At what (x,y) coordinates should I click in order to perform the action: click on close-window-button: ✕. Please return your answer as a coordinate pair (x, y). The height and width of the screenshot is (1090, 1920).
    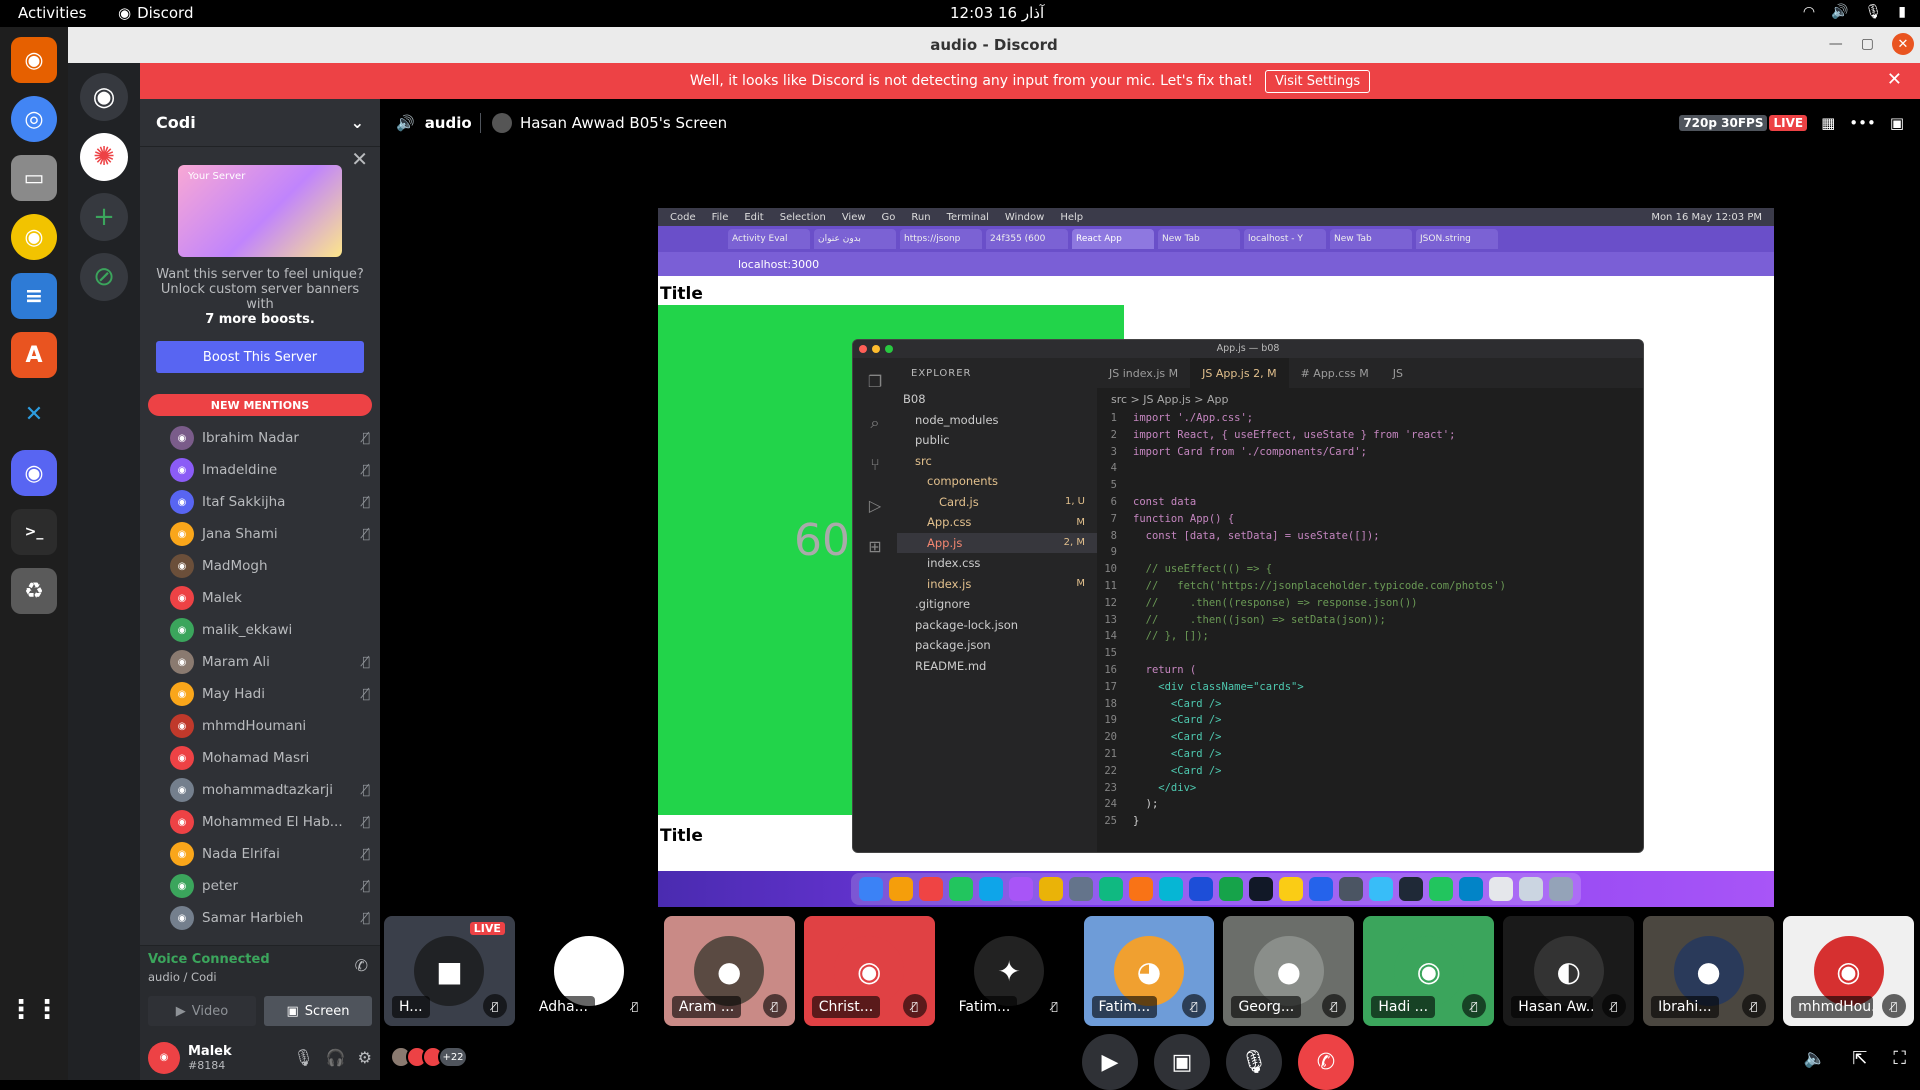
    Looking at the image, I should click on (1903, 44).